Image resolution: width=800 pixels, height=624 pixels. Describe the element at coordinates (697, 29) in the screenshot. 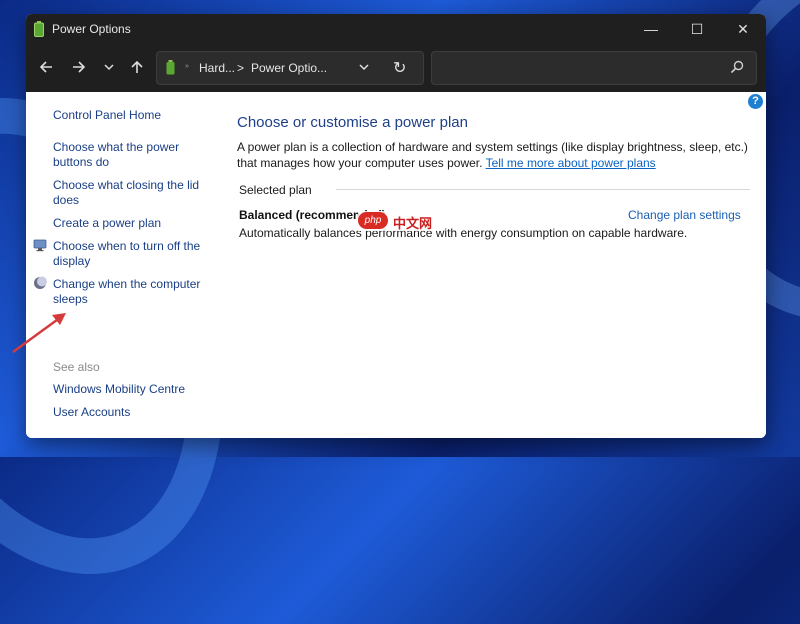

I see `maximize-button: ☐` at that location.